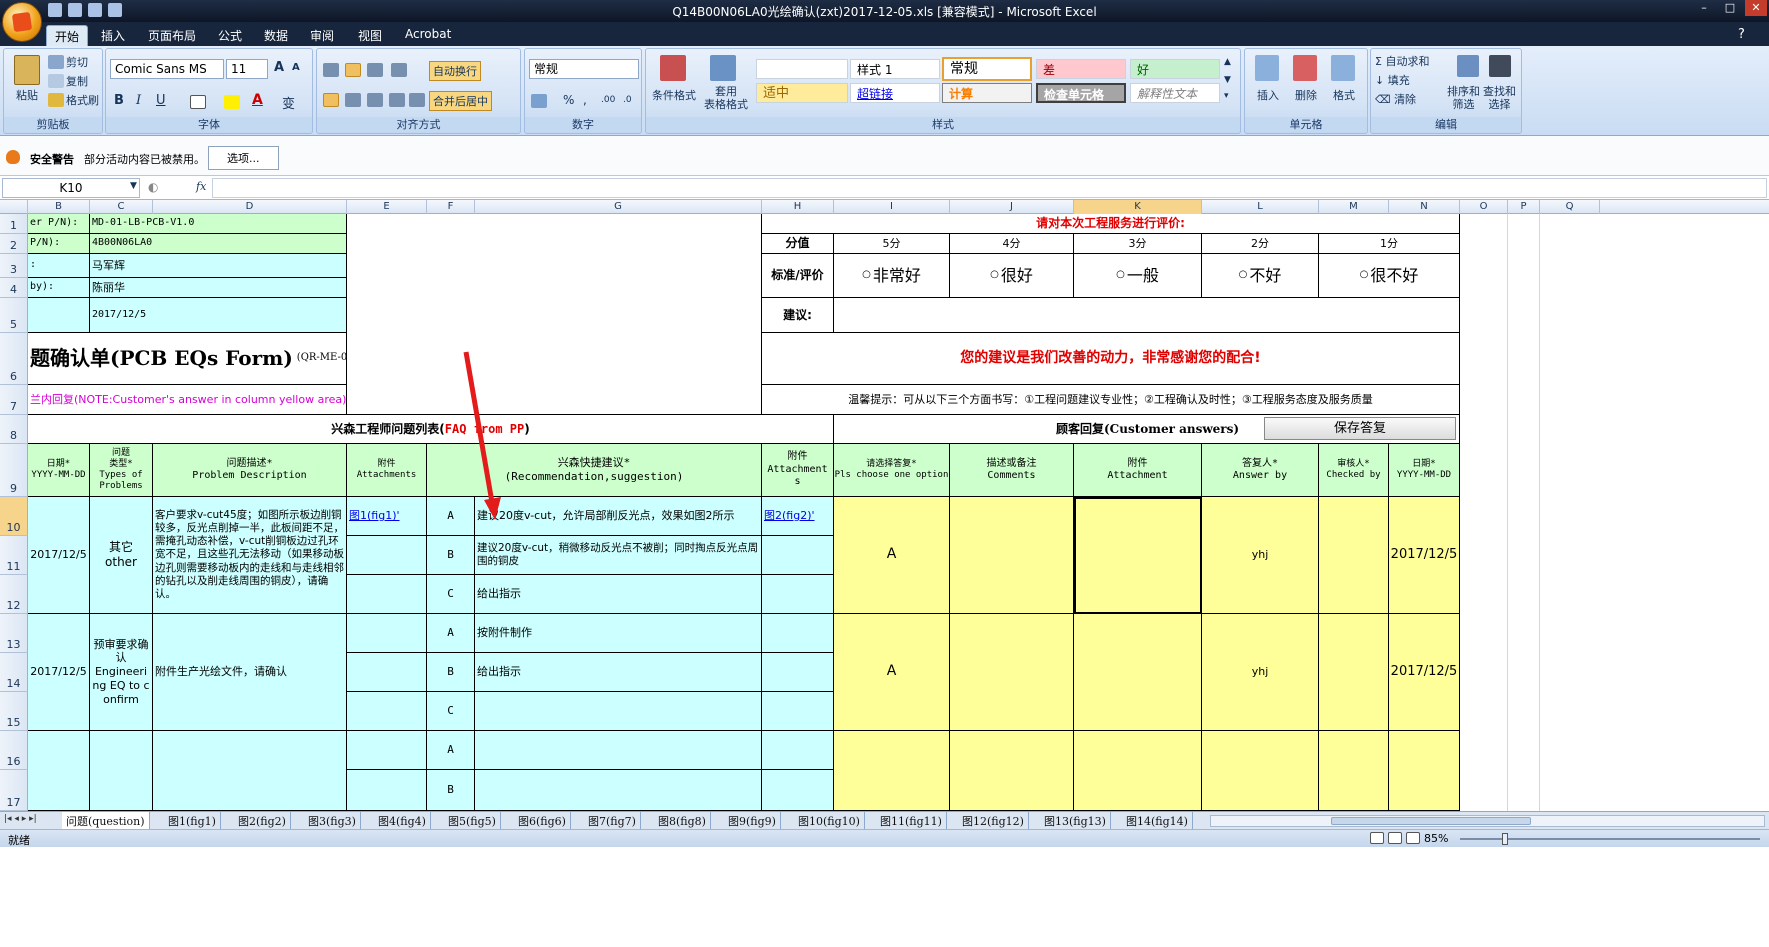 The width and height of the screenshot is (1769, 947). What do you see at coordinates (257, 100) in the screenshot?
I see `font-color-button: A` at bounding box center [257, 100].